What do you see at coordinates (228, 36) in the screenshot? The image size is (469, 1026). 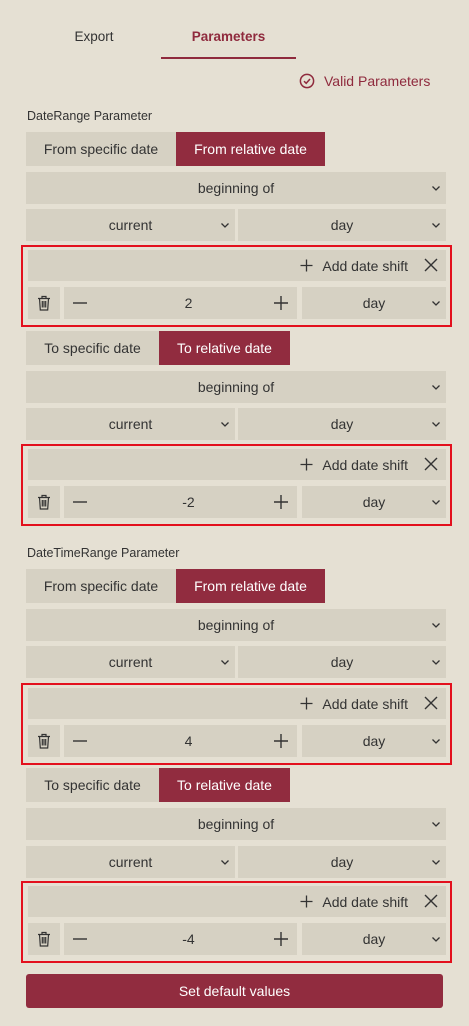 I see `tab-parameters-label: Parameters` at bounding box center [228, 36].